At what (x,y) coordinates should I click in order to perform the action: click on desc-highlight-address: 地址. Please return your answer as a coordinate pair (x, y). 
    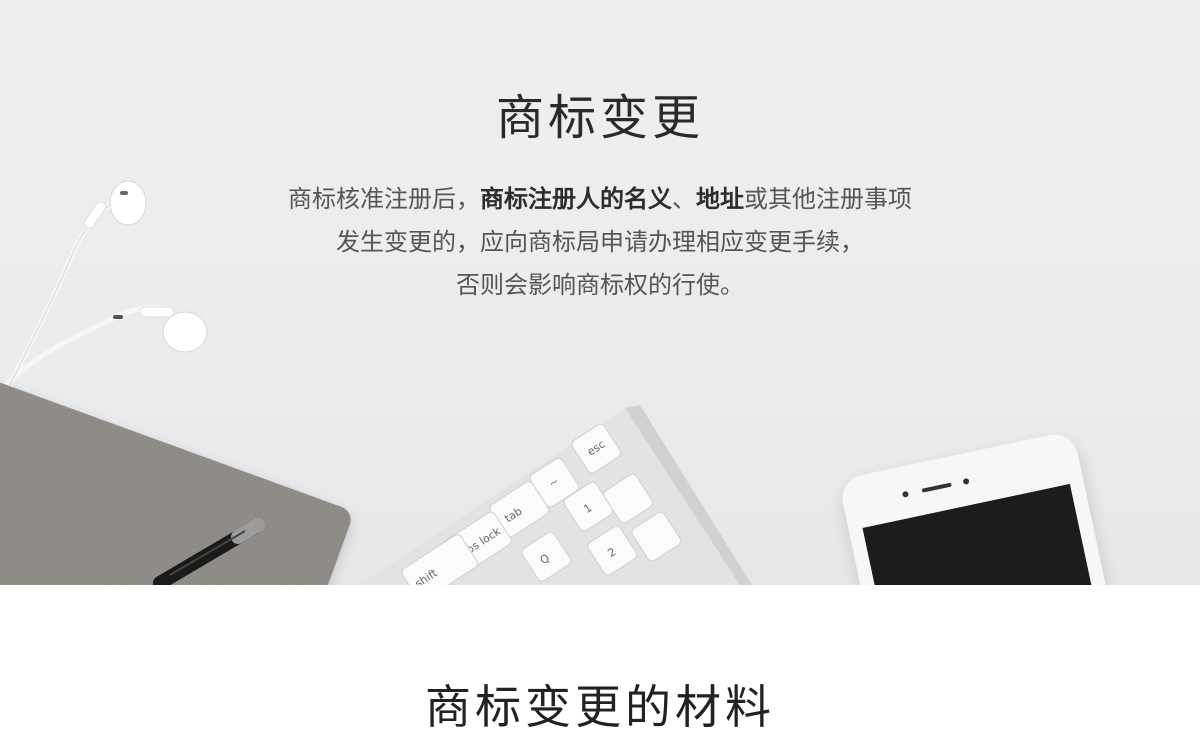
    Looking at the image, I should click on (720, 199).